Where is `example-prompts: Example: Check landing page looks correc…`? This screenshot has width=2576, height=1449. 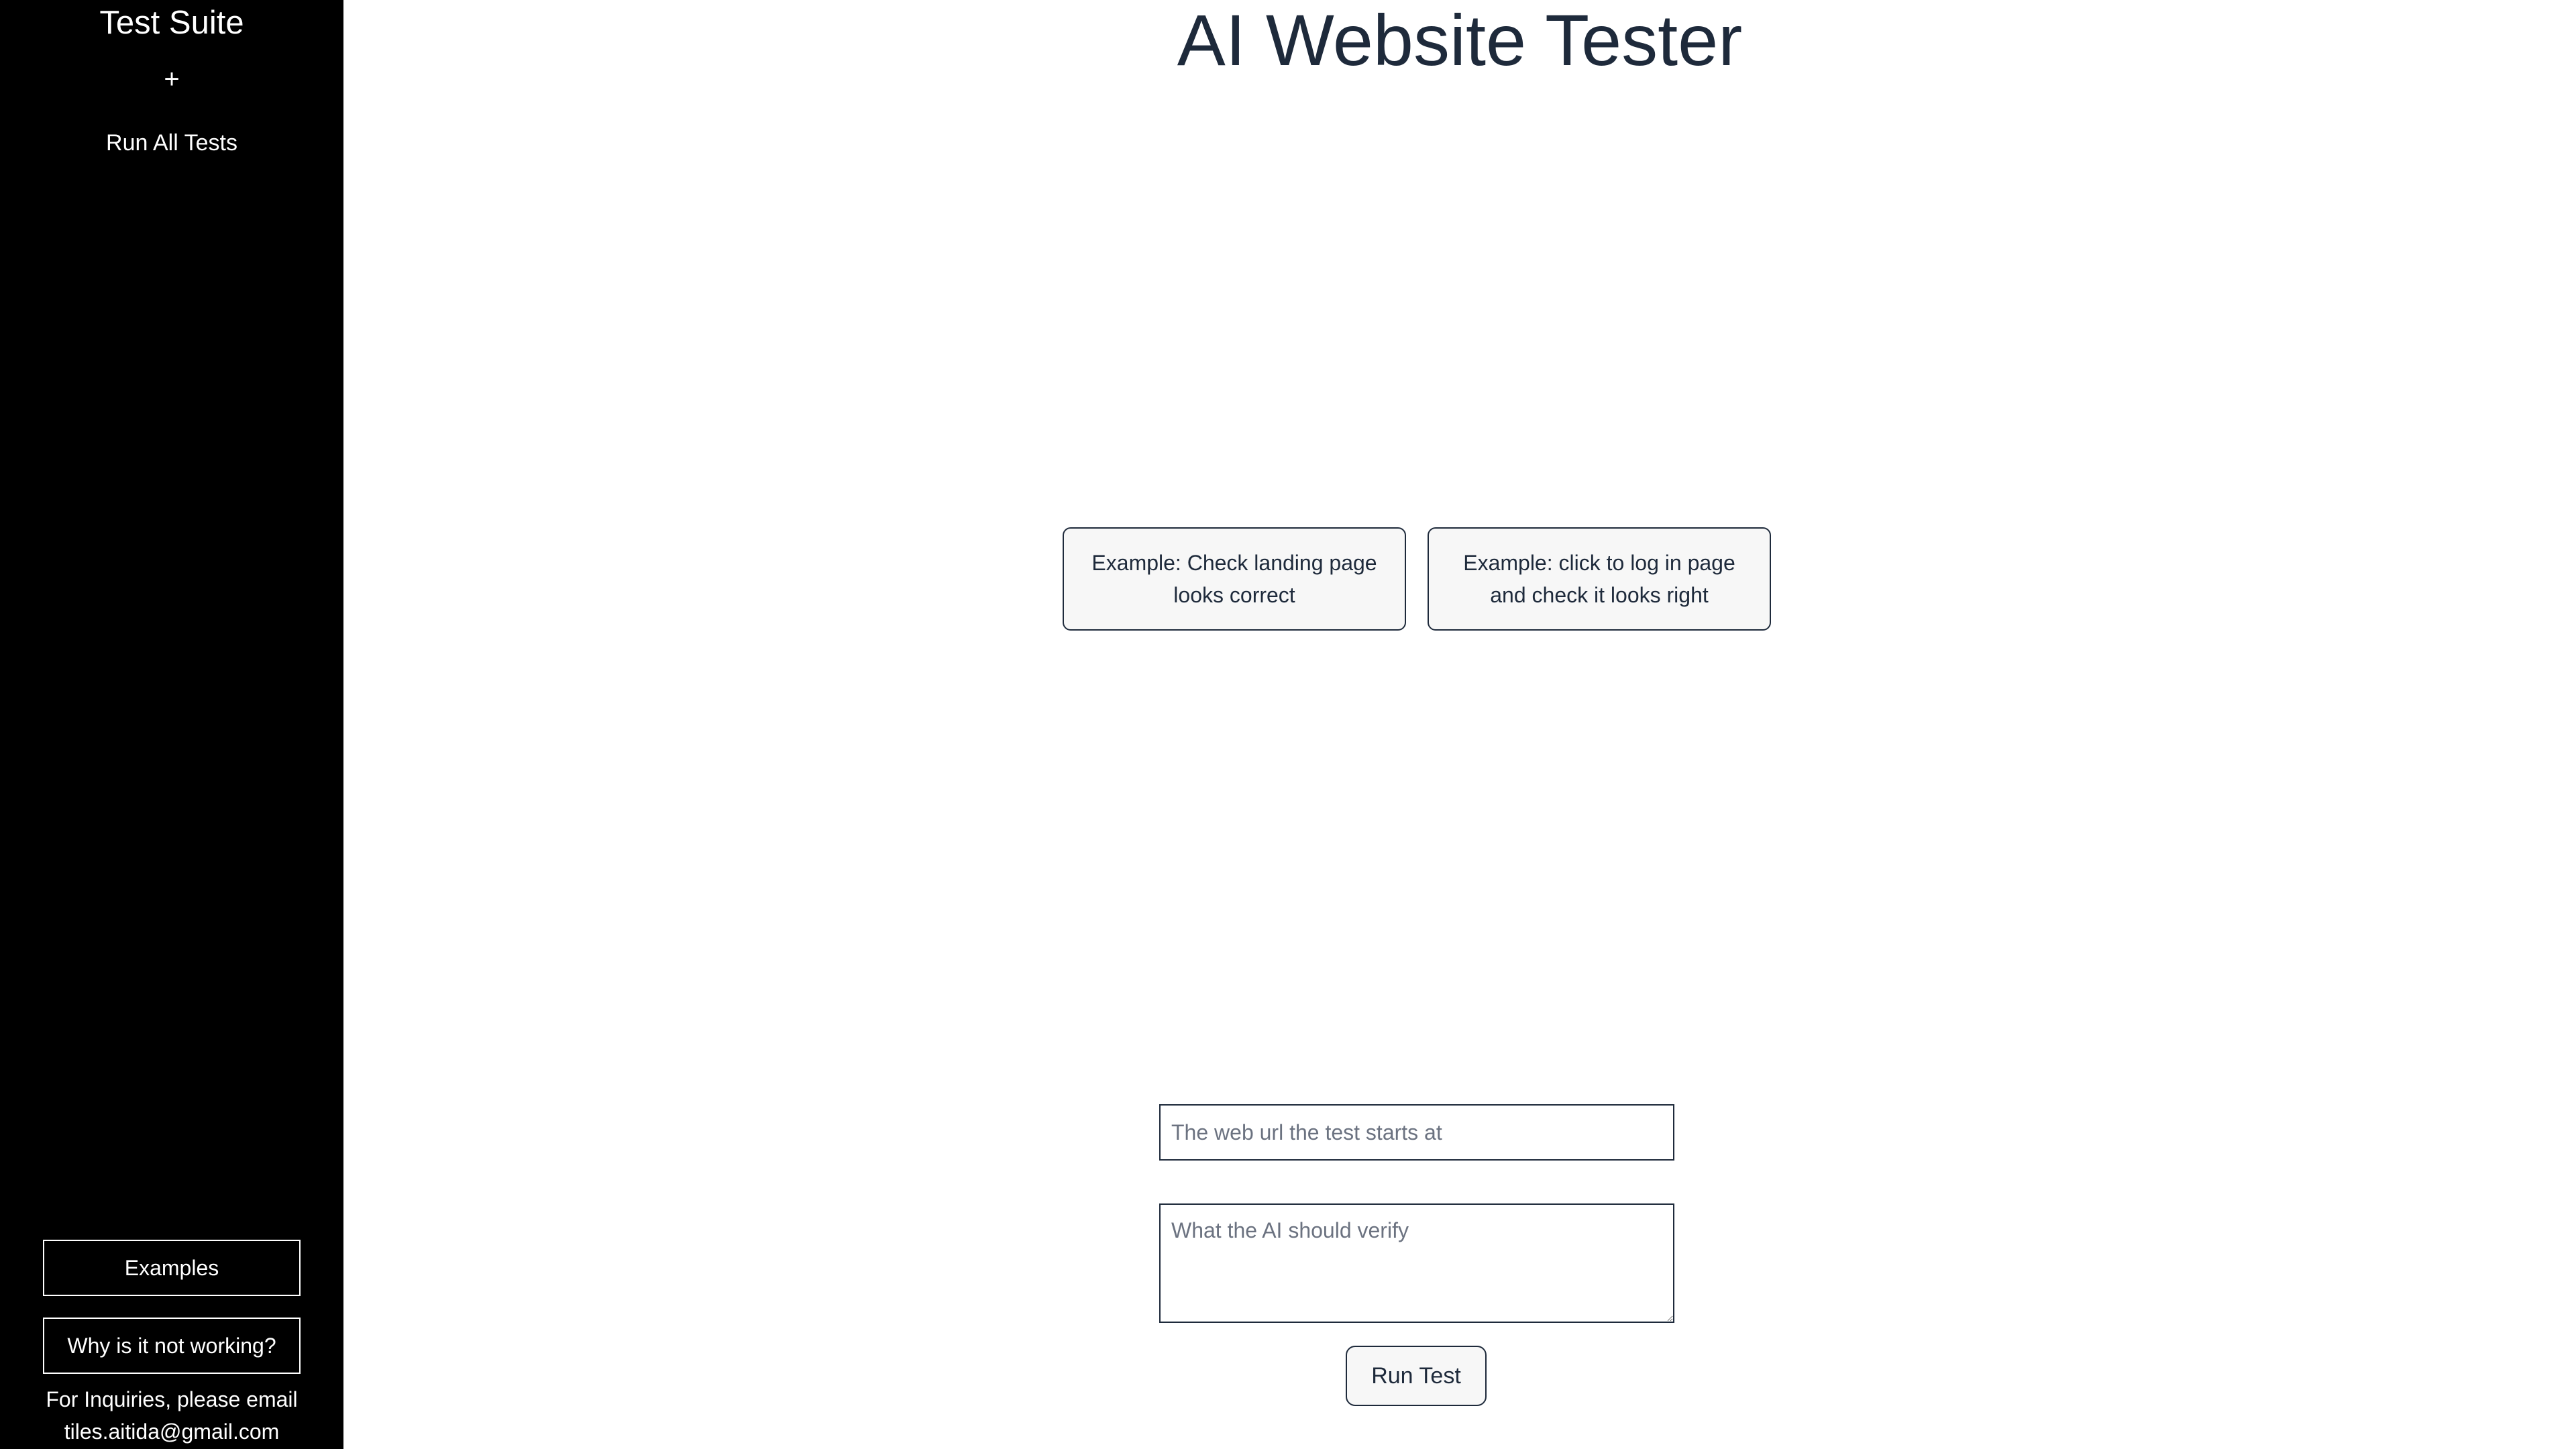
example-prompts: Example: Check landing page looks correc… is located at coordinates (1417, 579).